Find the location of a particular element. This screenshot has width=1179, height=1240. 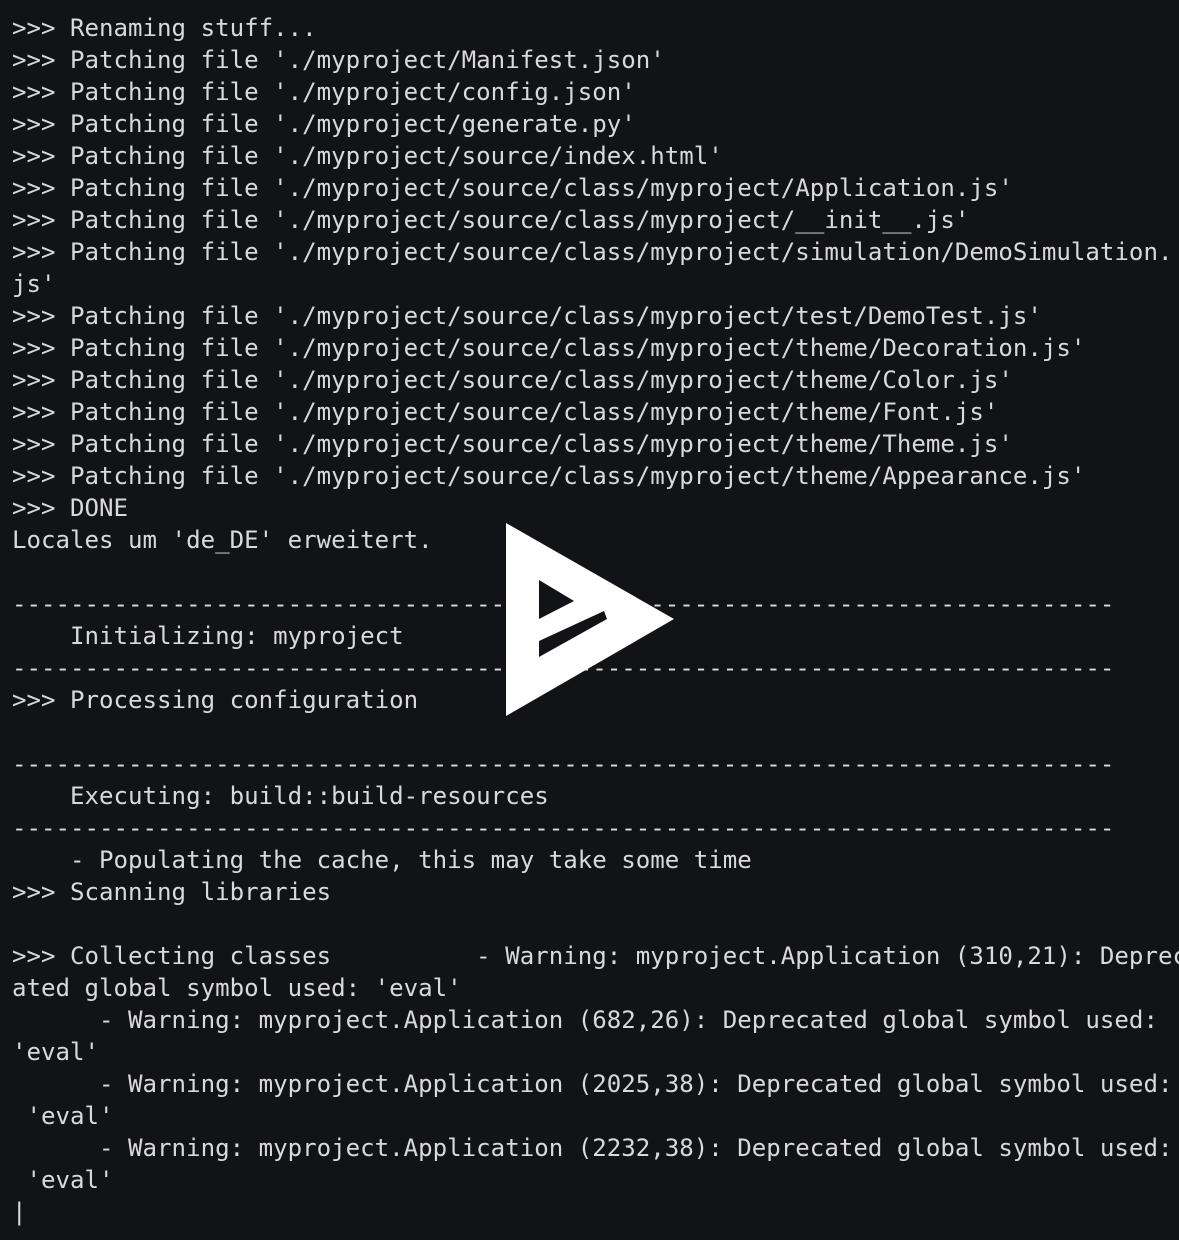

play-icon is located at coordinates (590, 619).